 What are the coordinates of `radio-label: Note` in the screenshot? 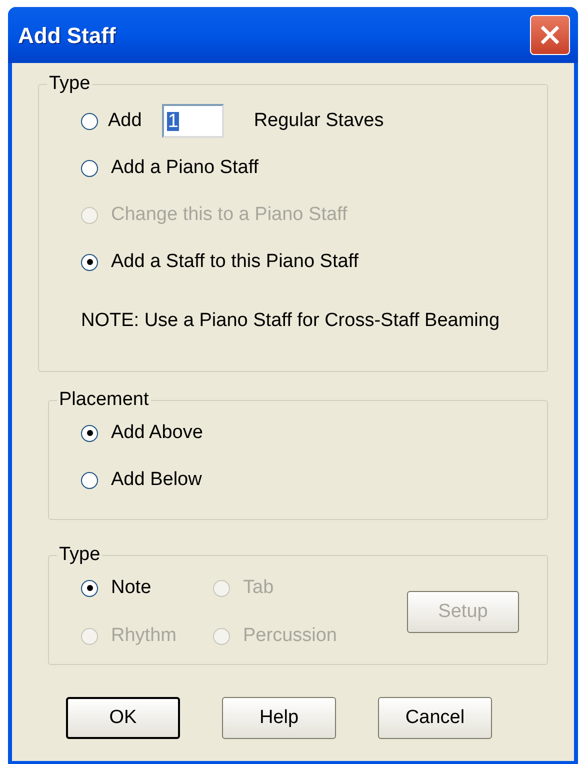 It's located at (131, 588).